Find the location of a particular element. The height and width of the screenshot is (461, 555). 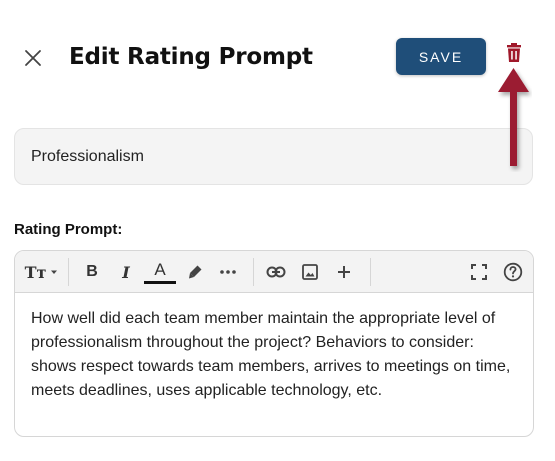

editor-toolbar: Tт B I A is located at coordinates (274, 272).